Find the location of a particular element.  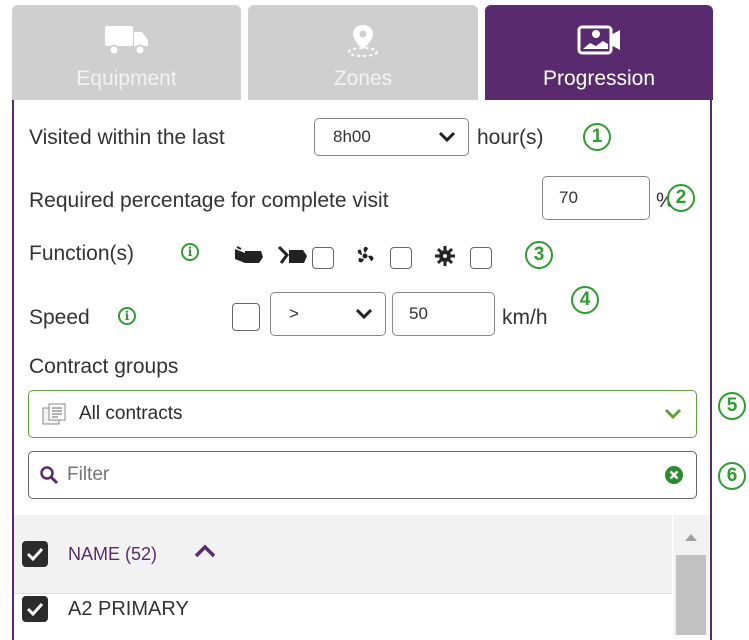

sweeper-brush-icon is located at coordinates (249, 258).